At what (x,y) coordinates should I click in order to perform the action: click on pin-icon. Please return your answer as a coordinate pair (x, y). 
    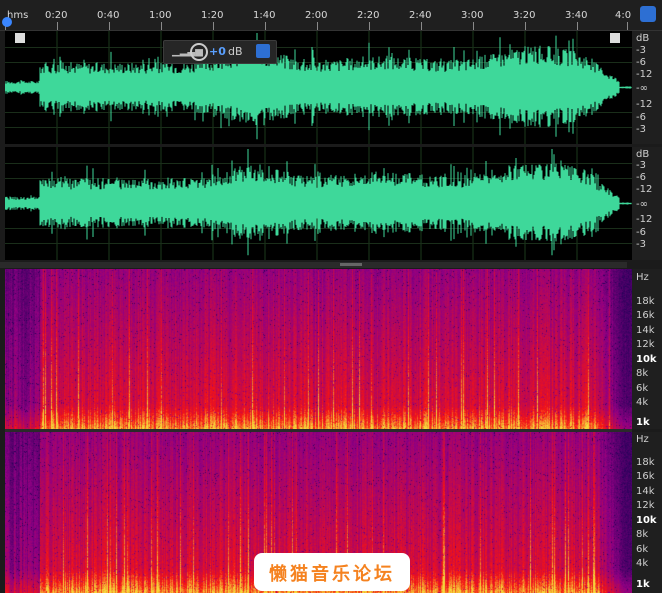
    Looking at the image, I should click on (263, 51).